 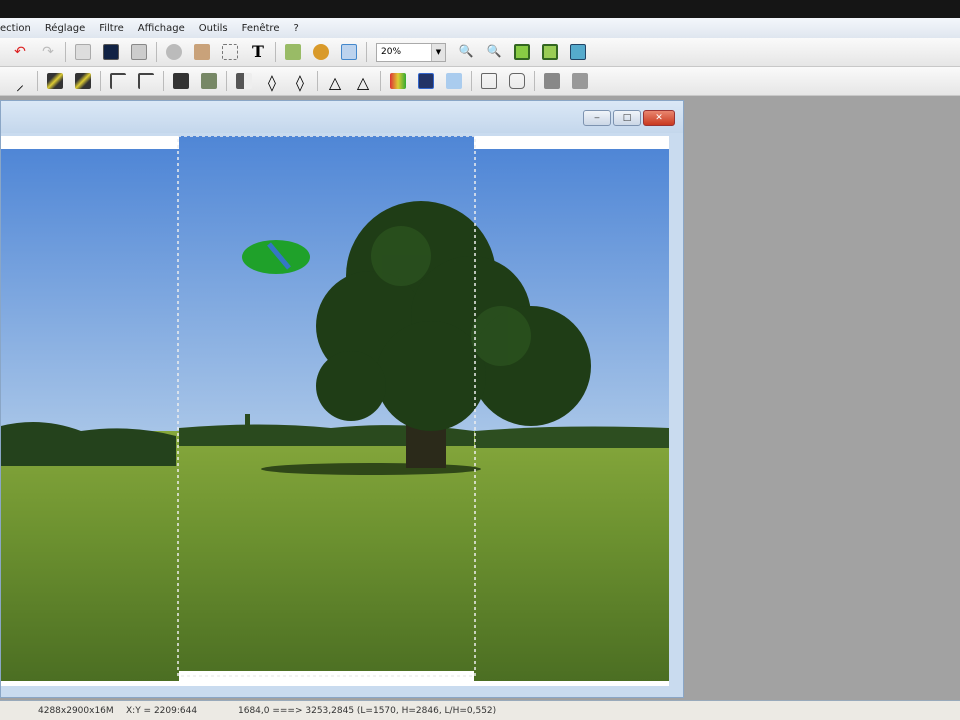 I want to click on cursor-coordinates: X:Y = 2209:644, so click(x=162, y=710).